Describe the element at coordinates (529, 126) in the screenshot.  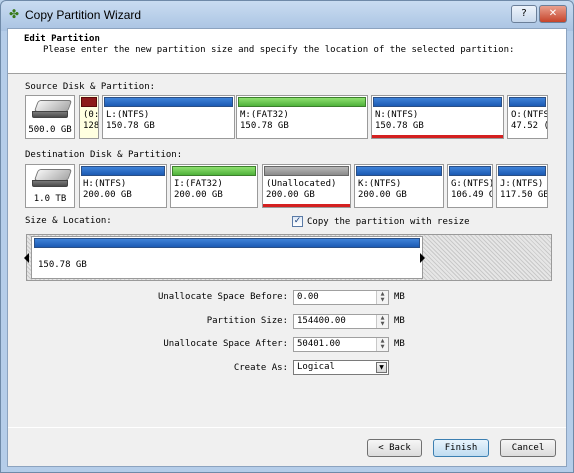
I see `partition-size: 47.52 (` at that location.